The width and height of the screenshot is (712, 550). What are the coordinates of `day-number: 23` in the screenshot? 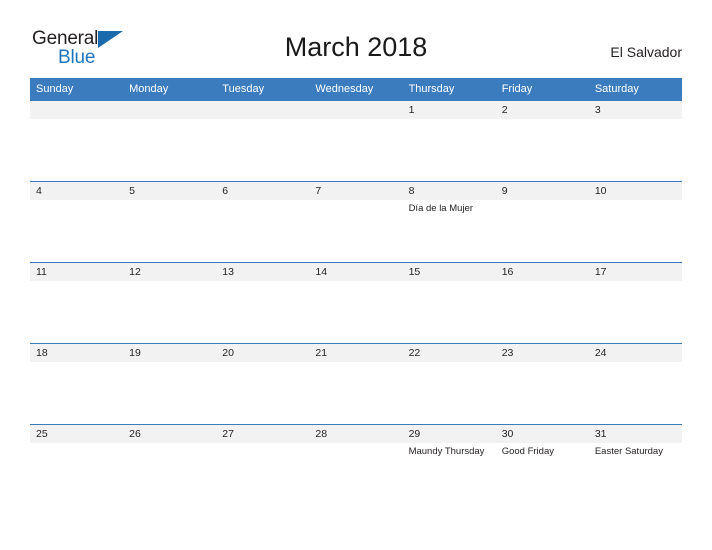 It's located at (542, 353).